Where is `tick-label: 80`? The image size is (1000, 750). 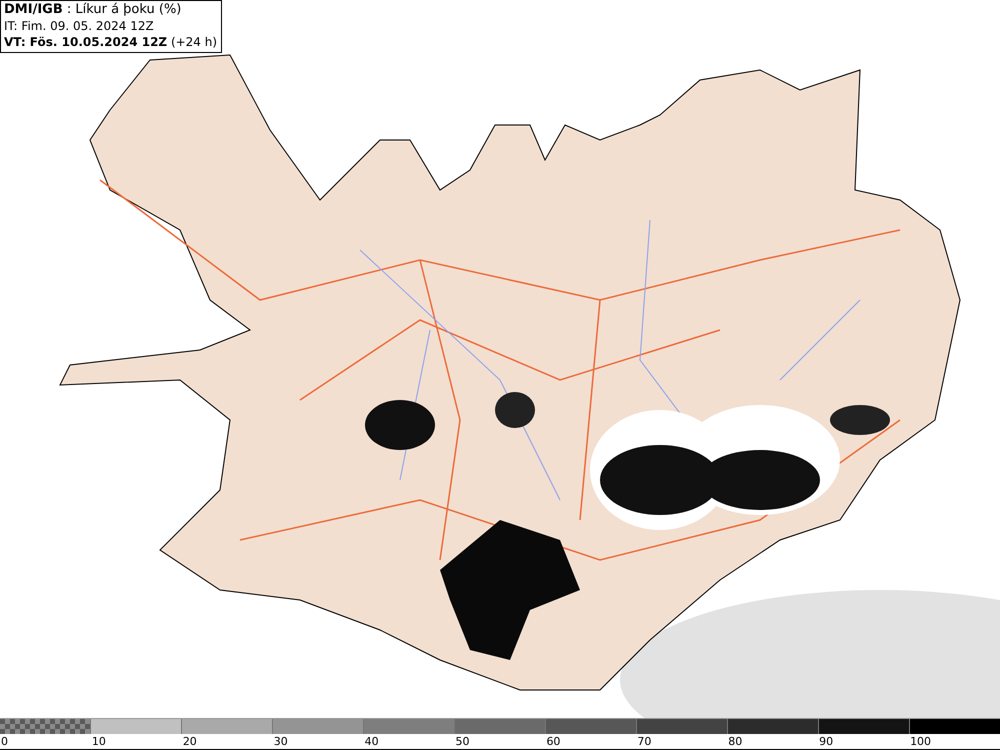
tick-label: 80 is located at coordinates (735, 741).